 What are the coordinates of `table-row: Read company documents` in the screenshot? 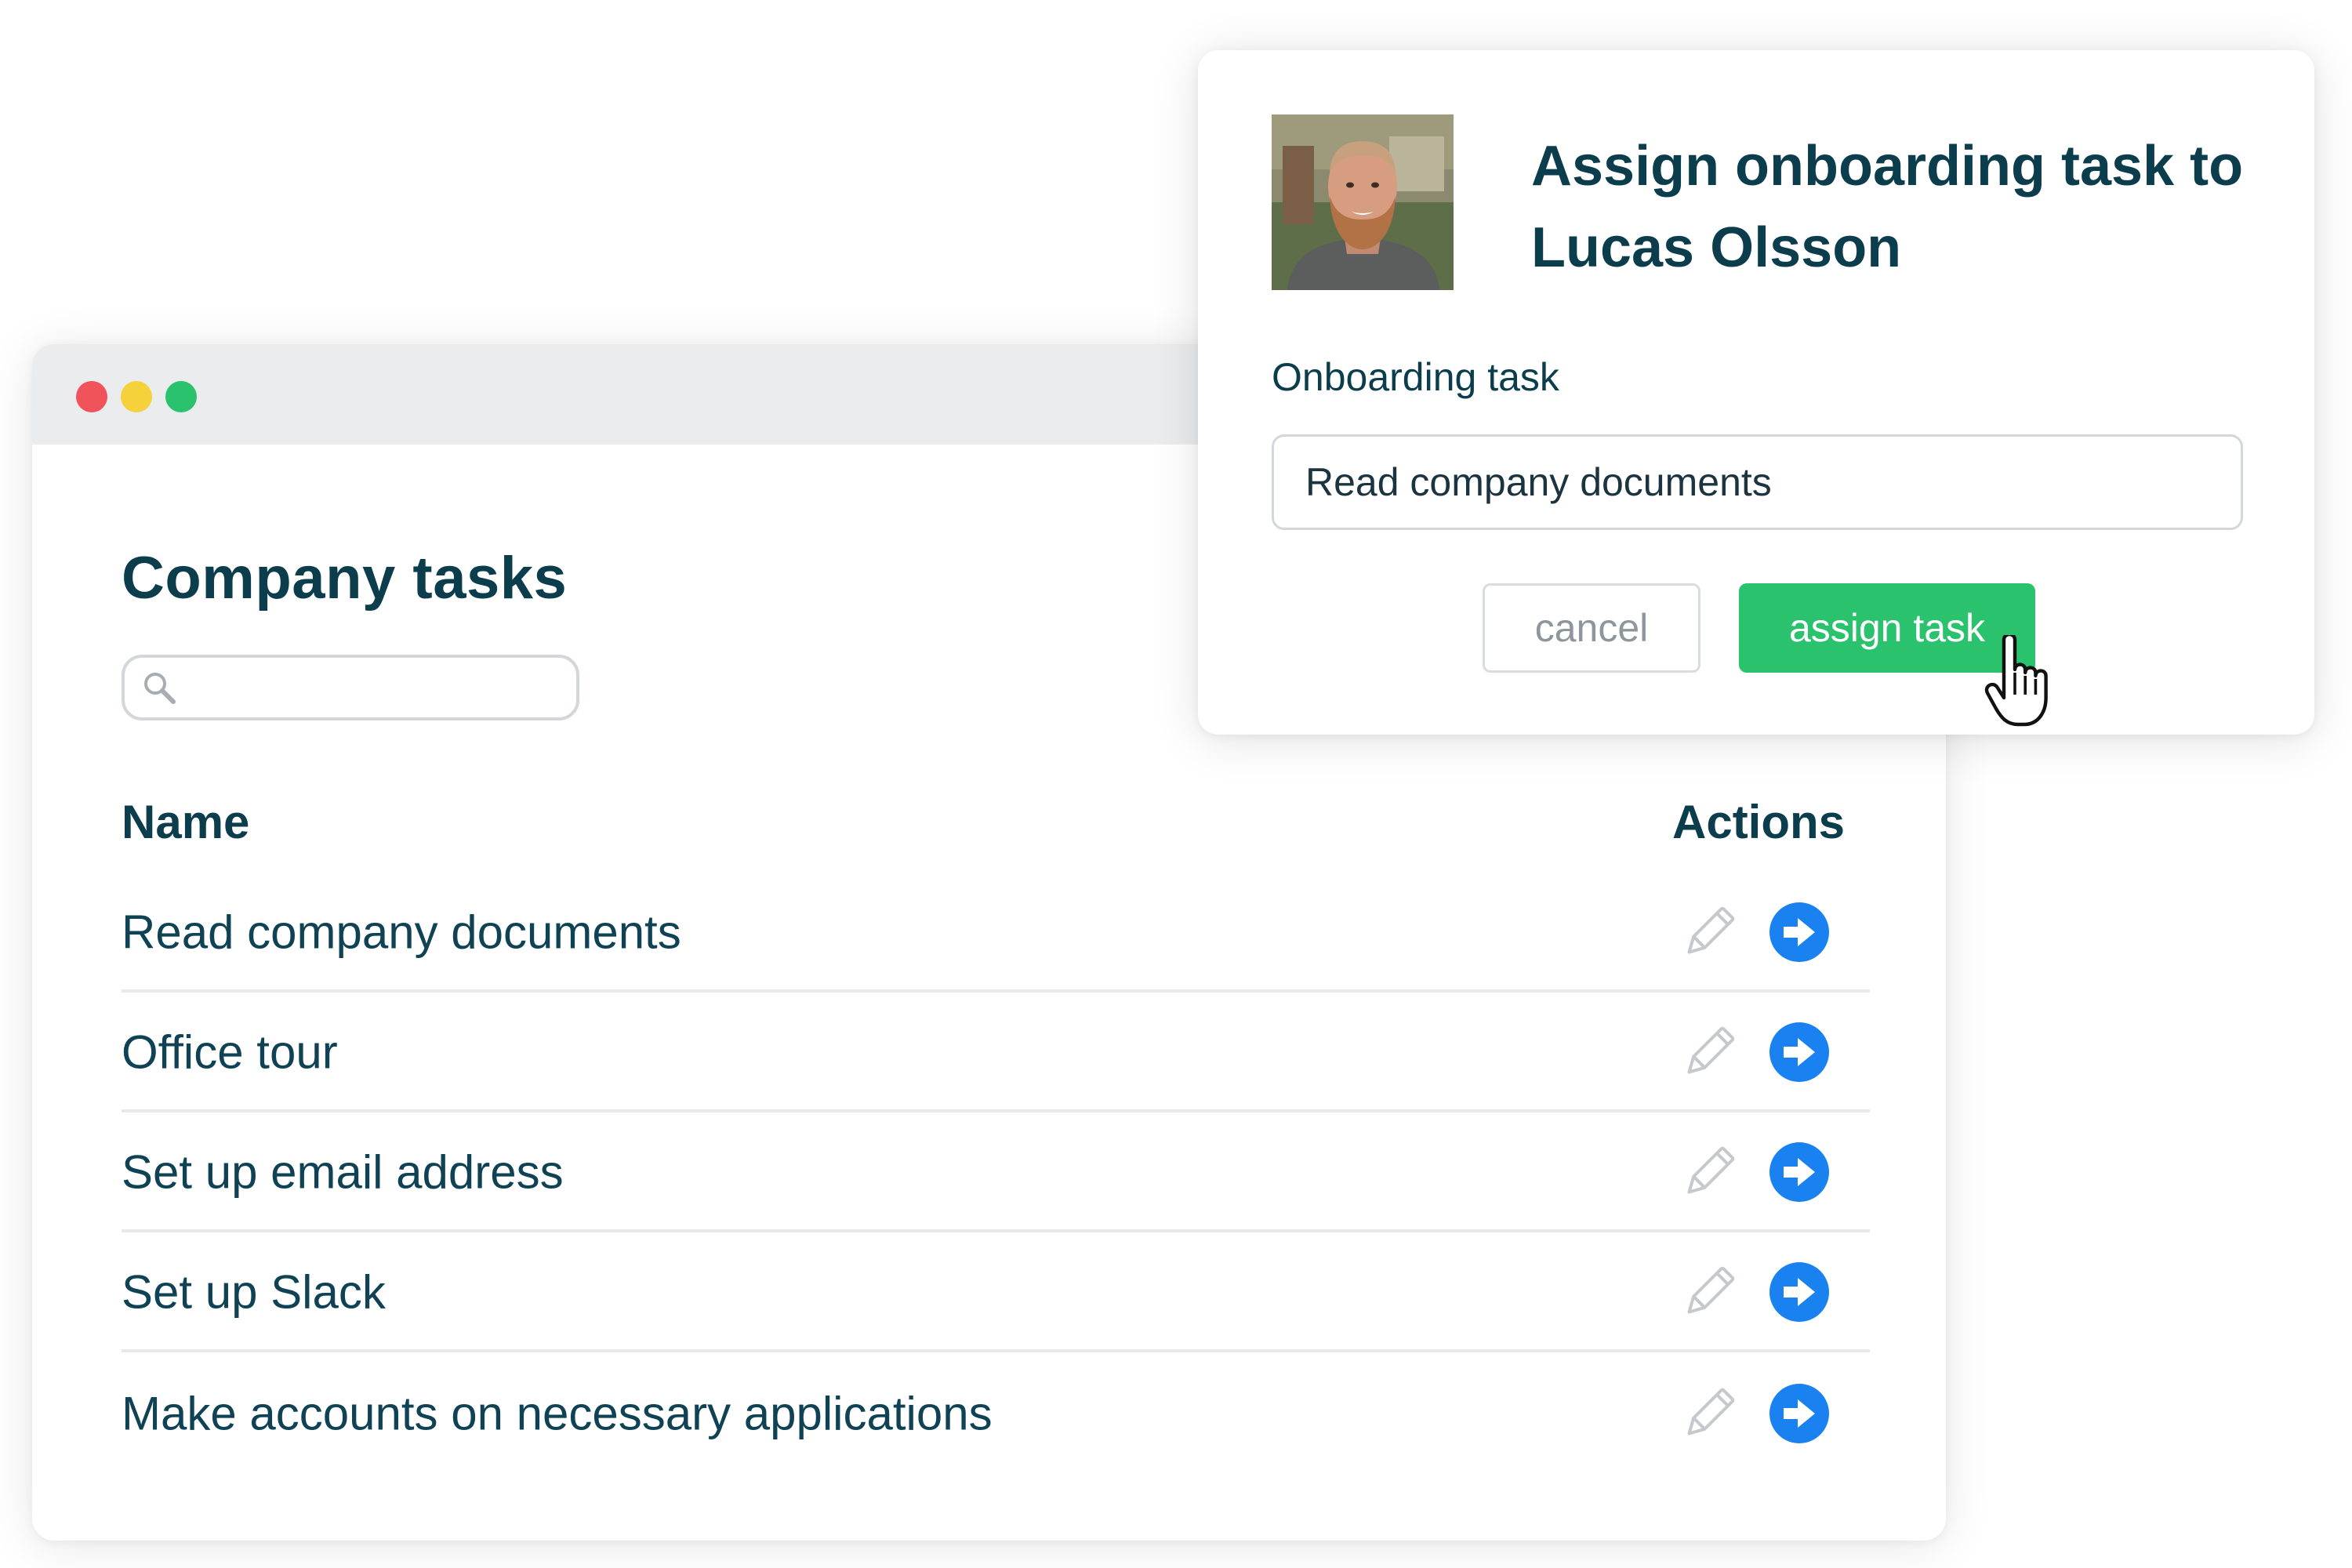 It's located at (996, 934).